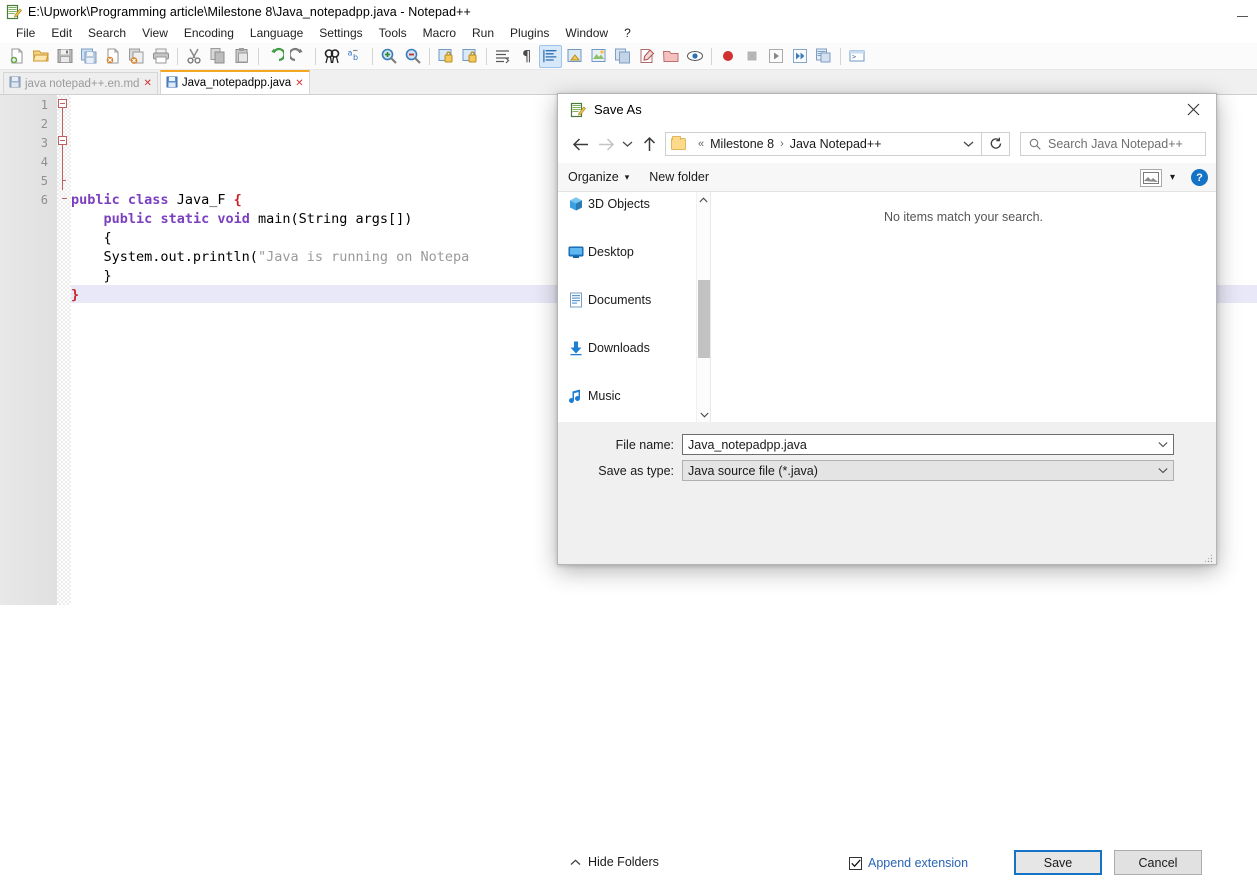 Image resolution: width=1257 pixels, height=886 pixels. Describe the element at coordinates (136, 56) in the screenshot. I see `close-all-icon` at that location.